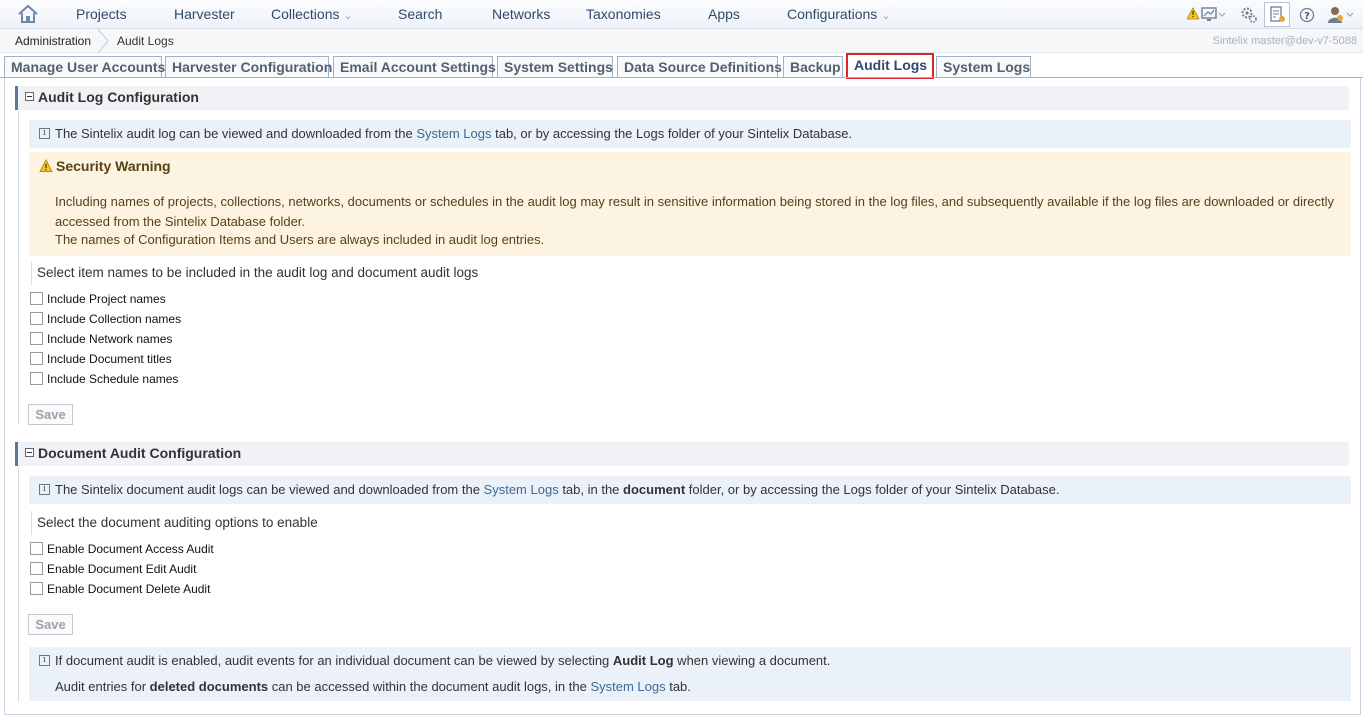 Image resolution: width=1363 pixels, height=718 pixels. Describe the element at coordinates (28, 14) in the screenshot. I see `home-icon` at that location.